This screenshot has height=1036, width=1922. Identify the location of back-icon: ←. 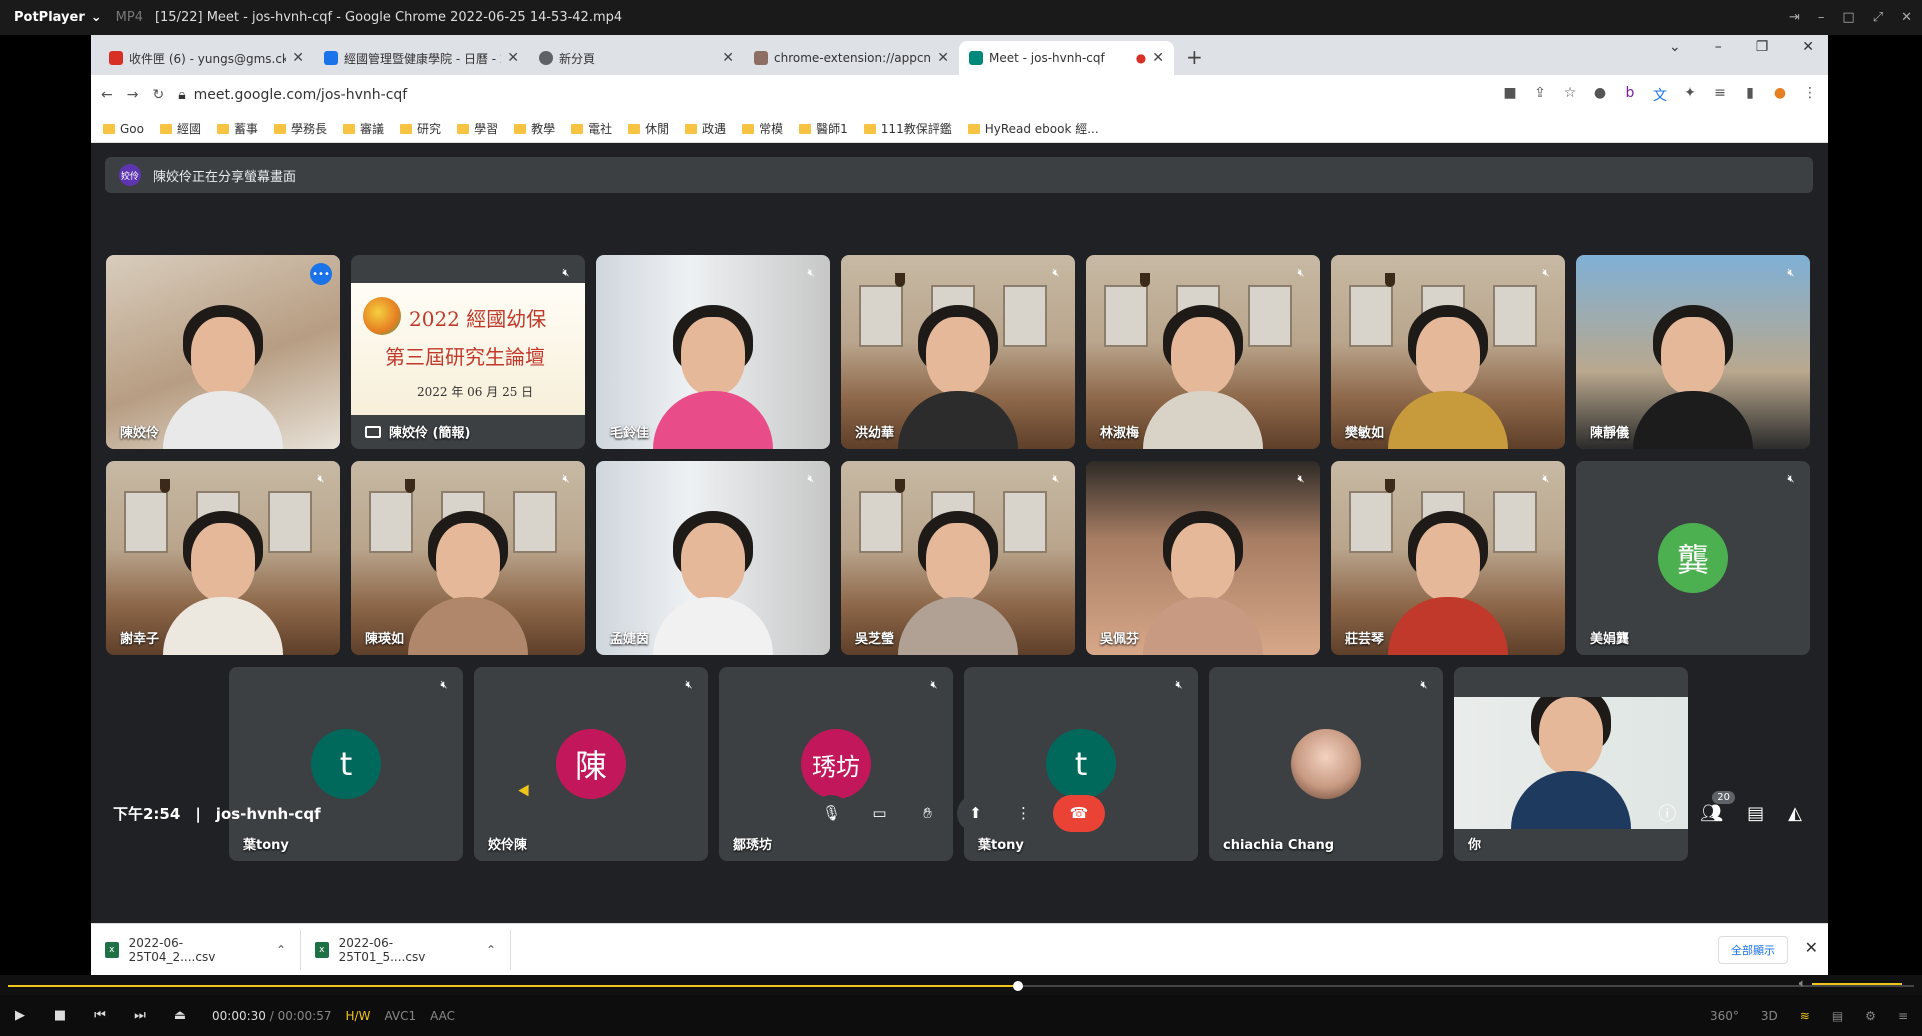
(107, 95).